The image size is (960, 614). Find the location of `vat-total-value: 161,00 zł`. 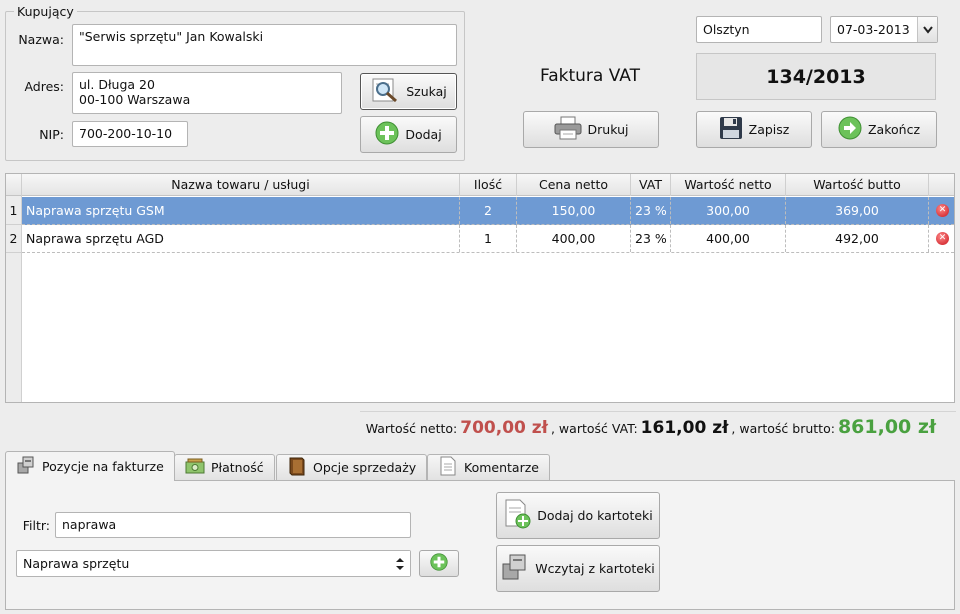

vat-total-value: 161,00 zł is located at coordinates (684, 428).